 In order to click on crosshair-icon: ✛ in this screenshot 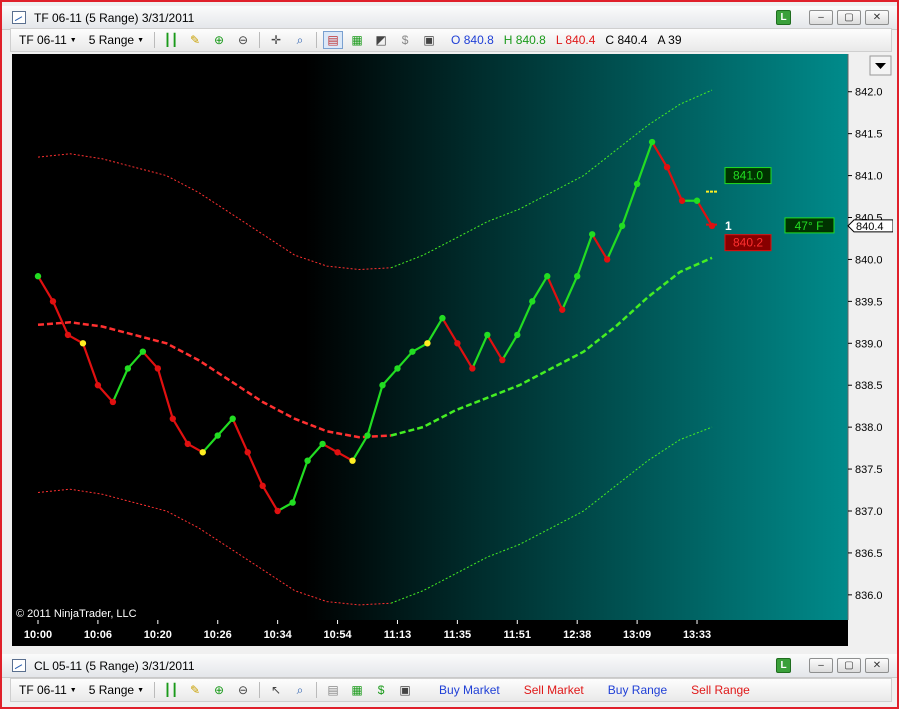, I will do `click(276, 40)`.